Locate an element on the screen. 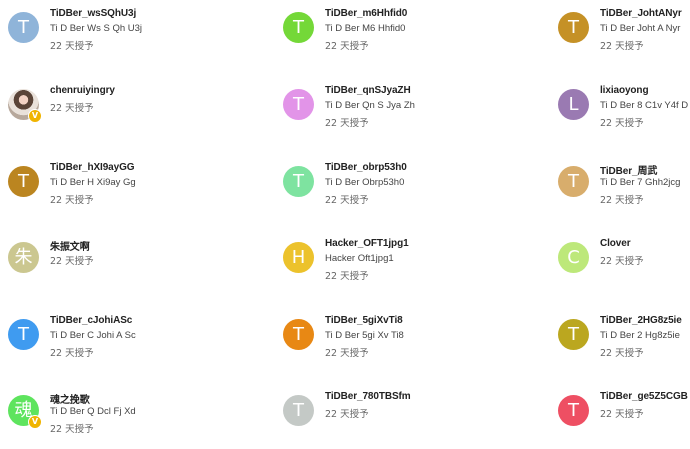 This screenshot has height=449, width=690. avatar: 朱 is located at coordinates (23, 257).